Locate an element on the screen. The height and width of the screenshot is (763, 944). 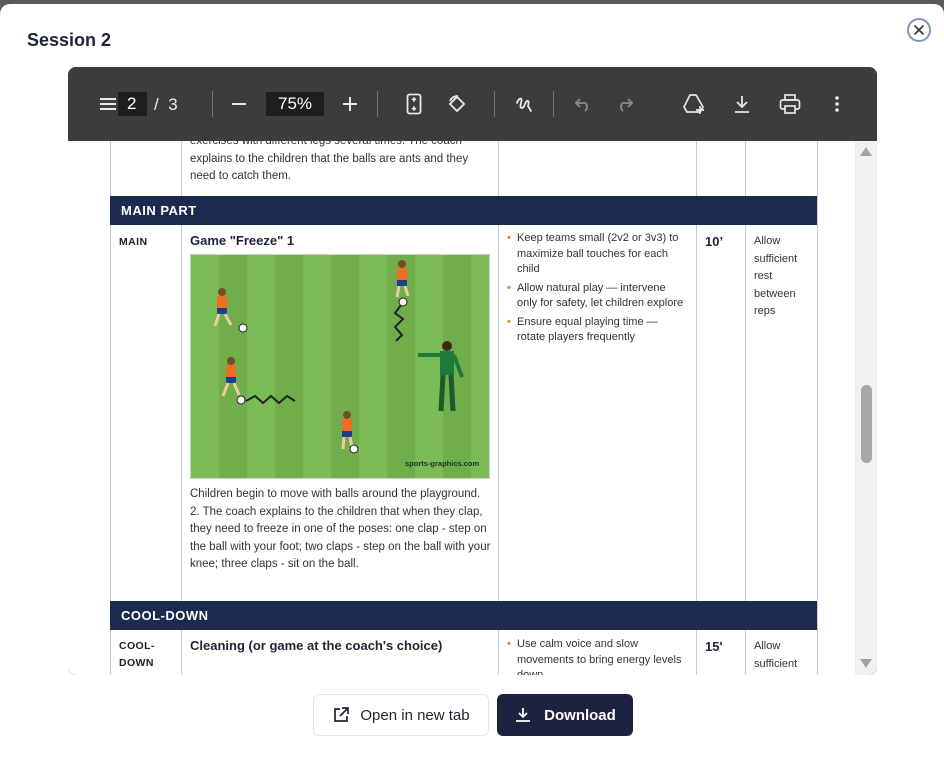
undo-icon is located at coordinates (583, 104).